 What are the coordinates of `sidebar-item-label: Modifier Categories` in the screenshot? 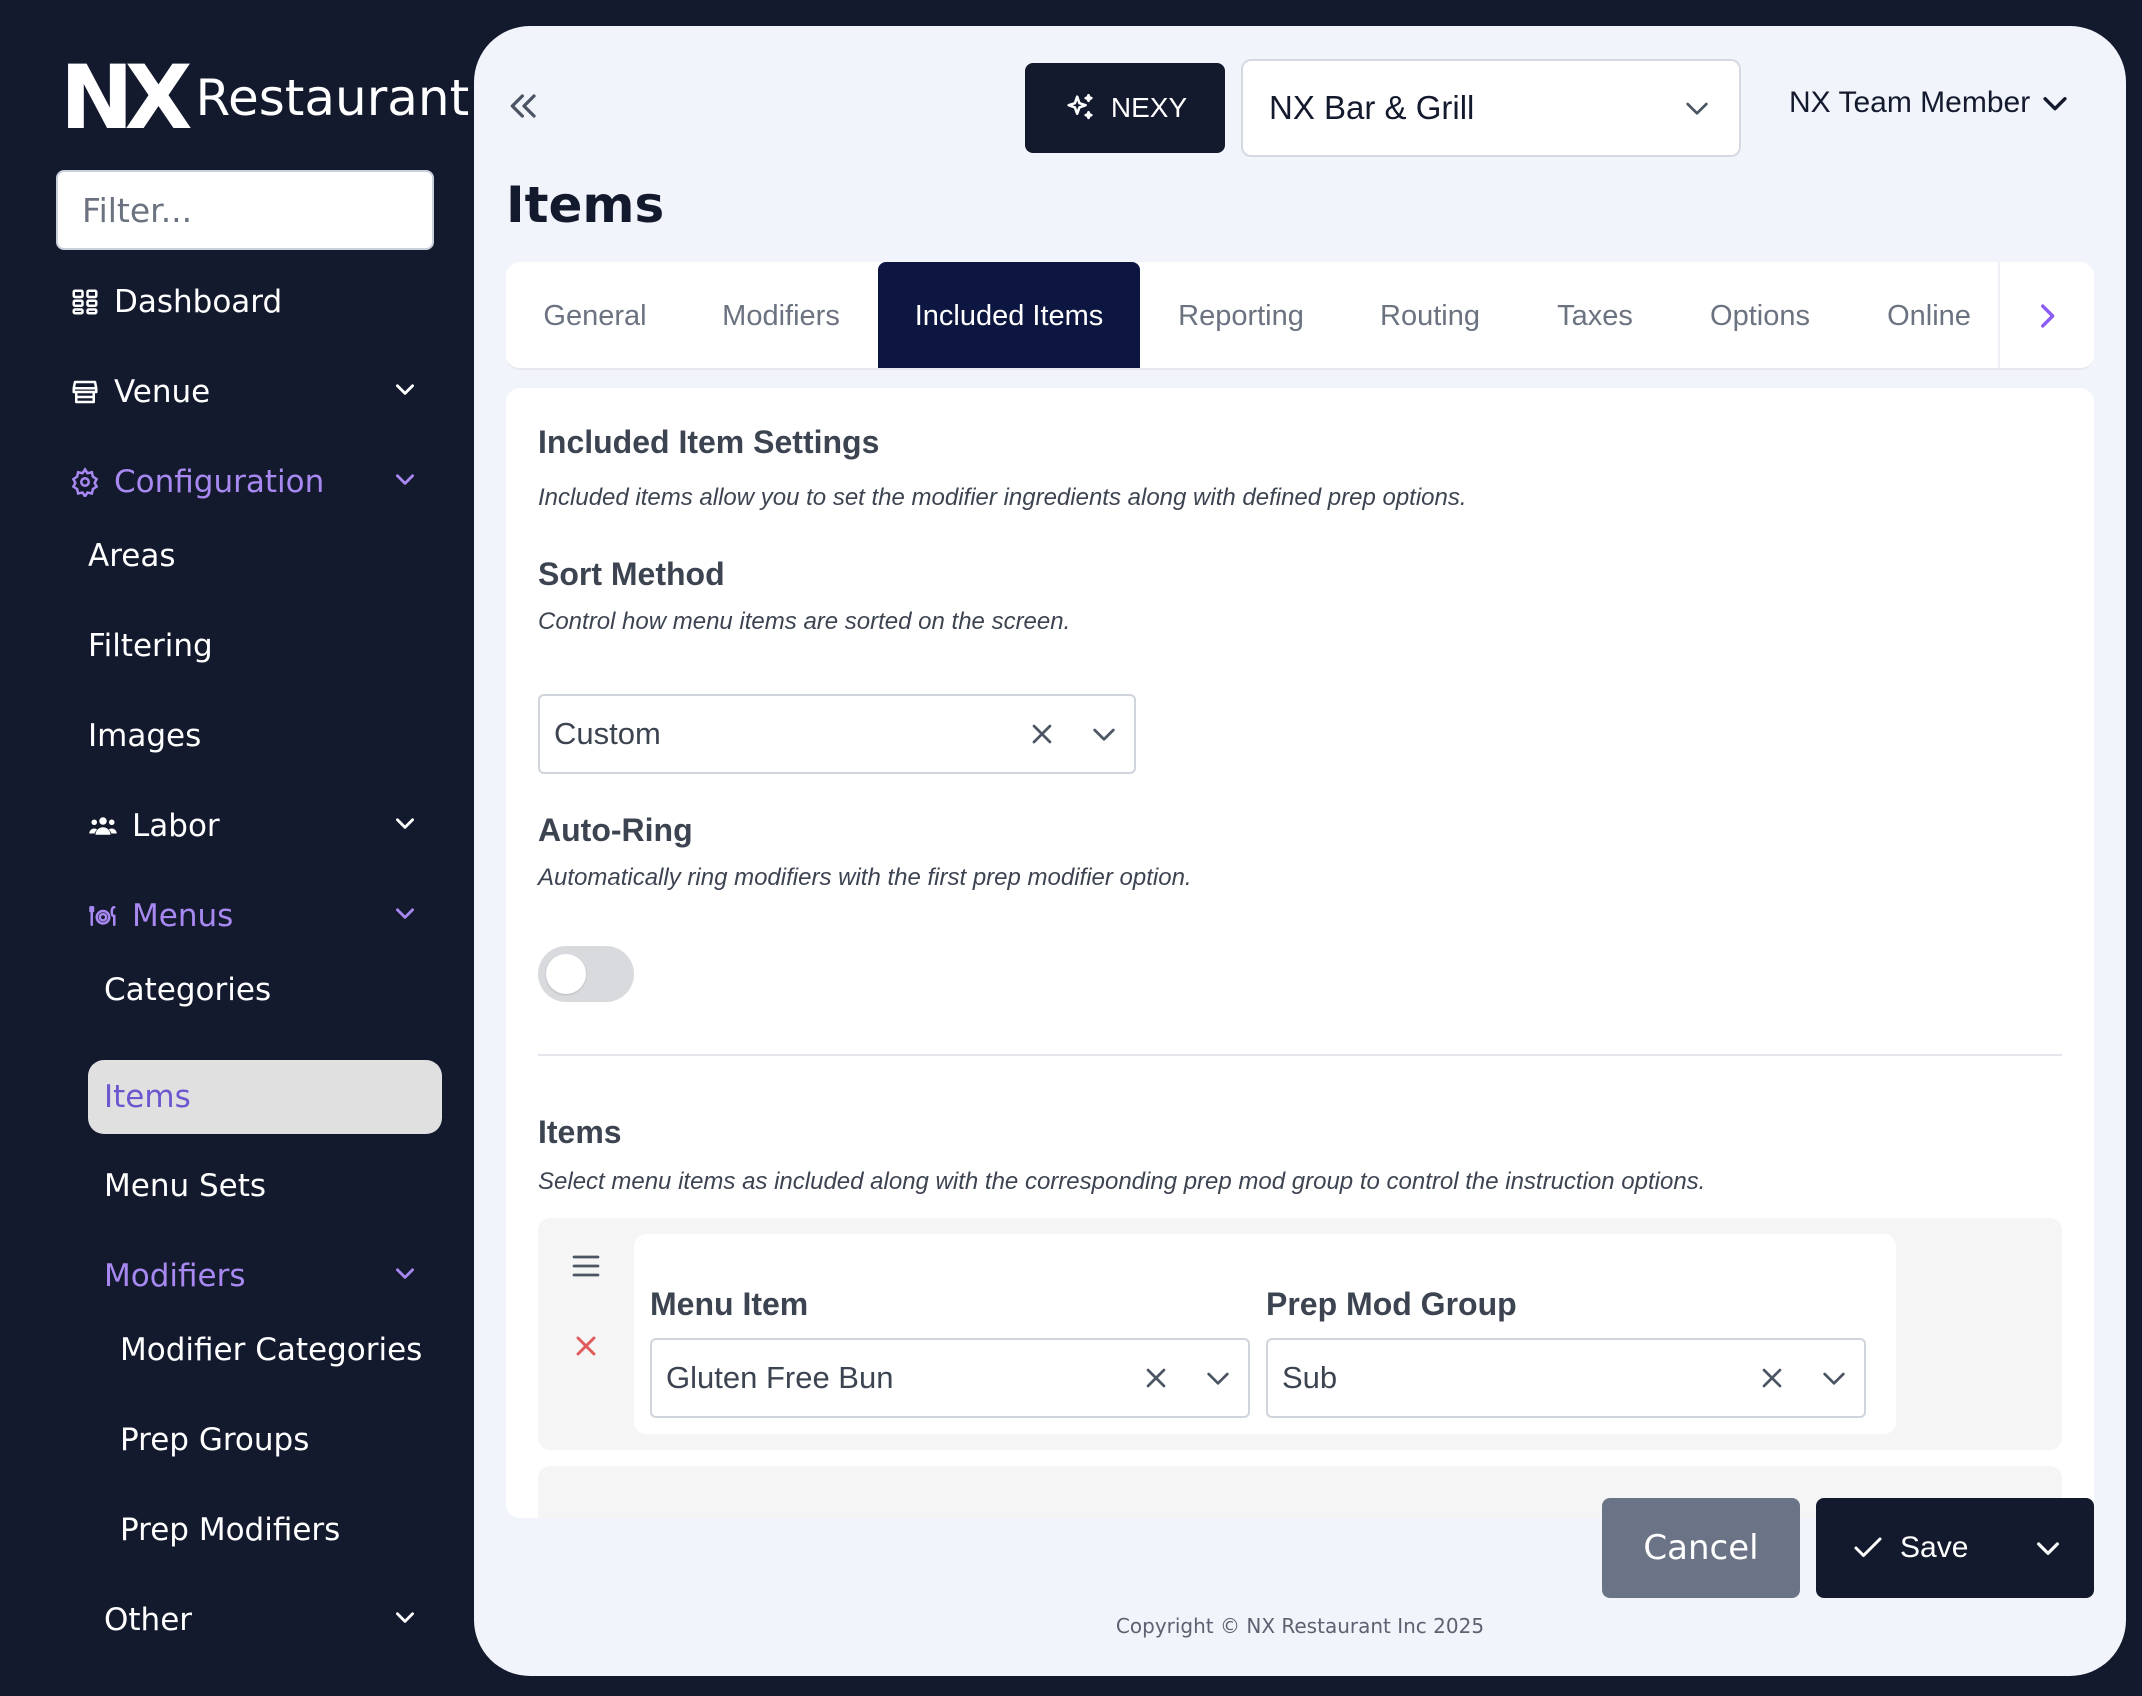 It's located at (271, 1350).